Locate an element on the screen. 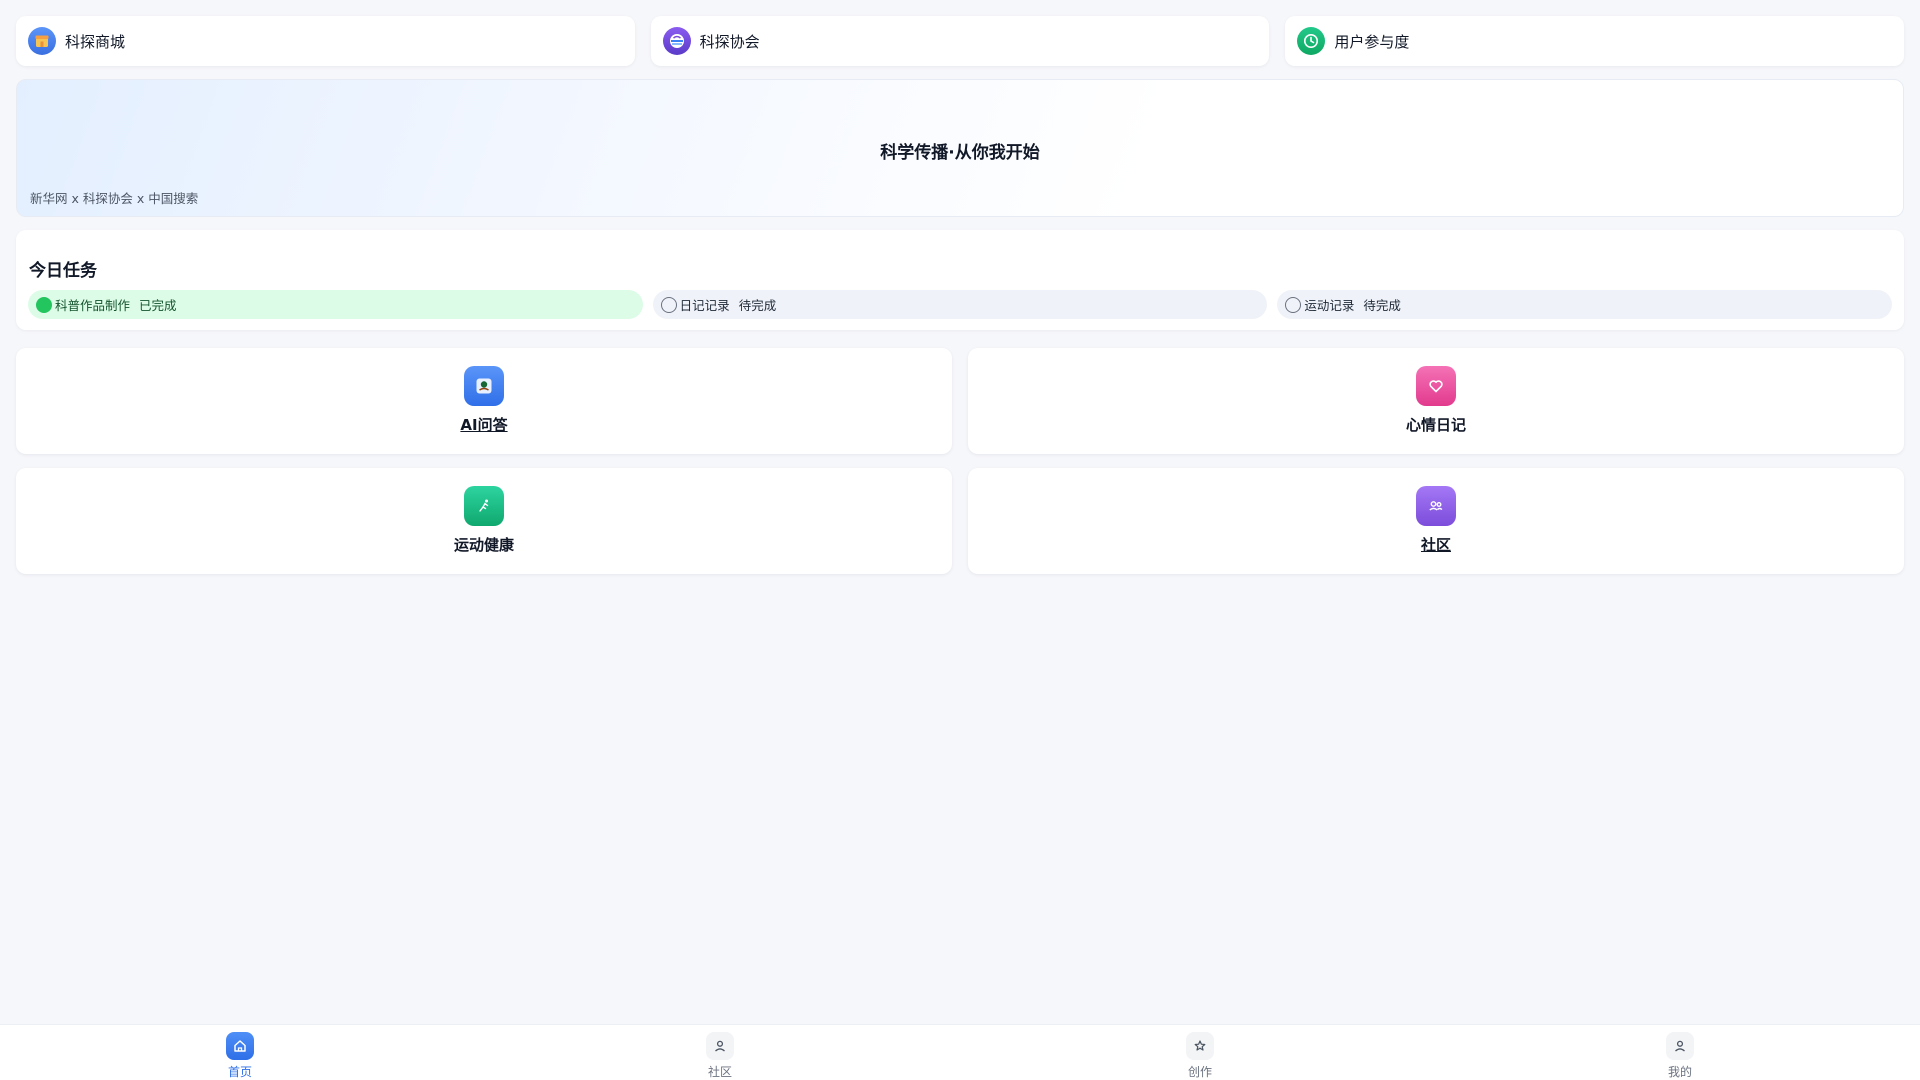 Image resolution: width=1920 pixels, height=1080 pixels. nav-mine: 我的 is located at coordinates (1680, 1052).